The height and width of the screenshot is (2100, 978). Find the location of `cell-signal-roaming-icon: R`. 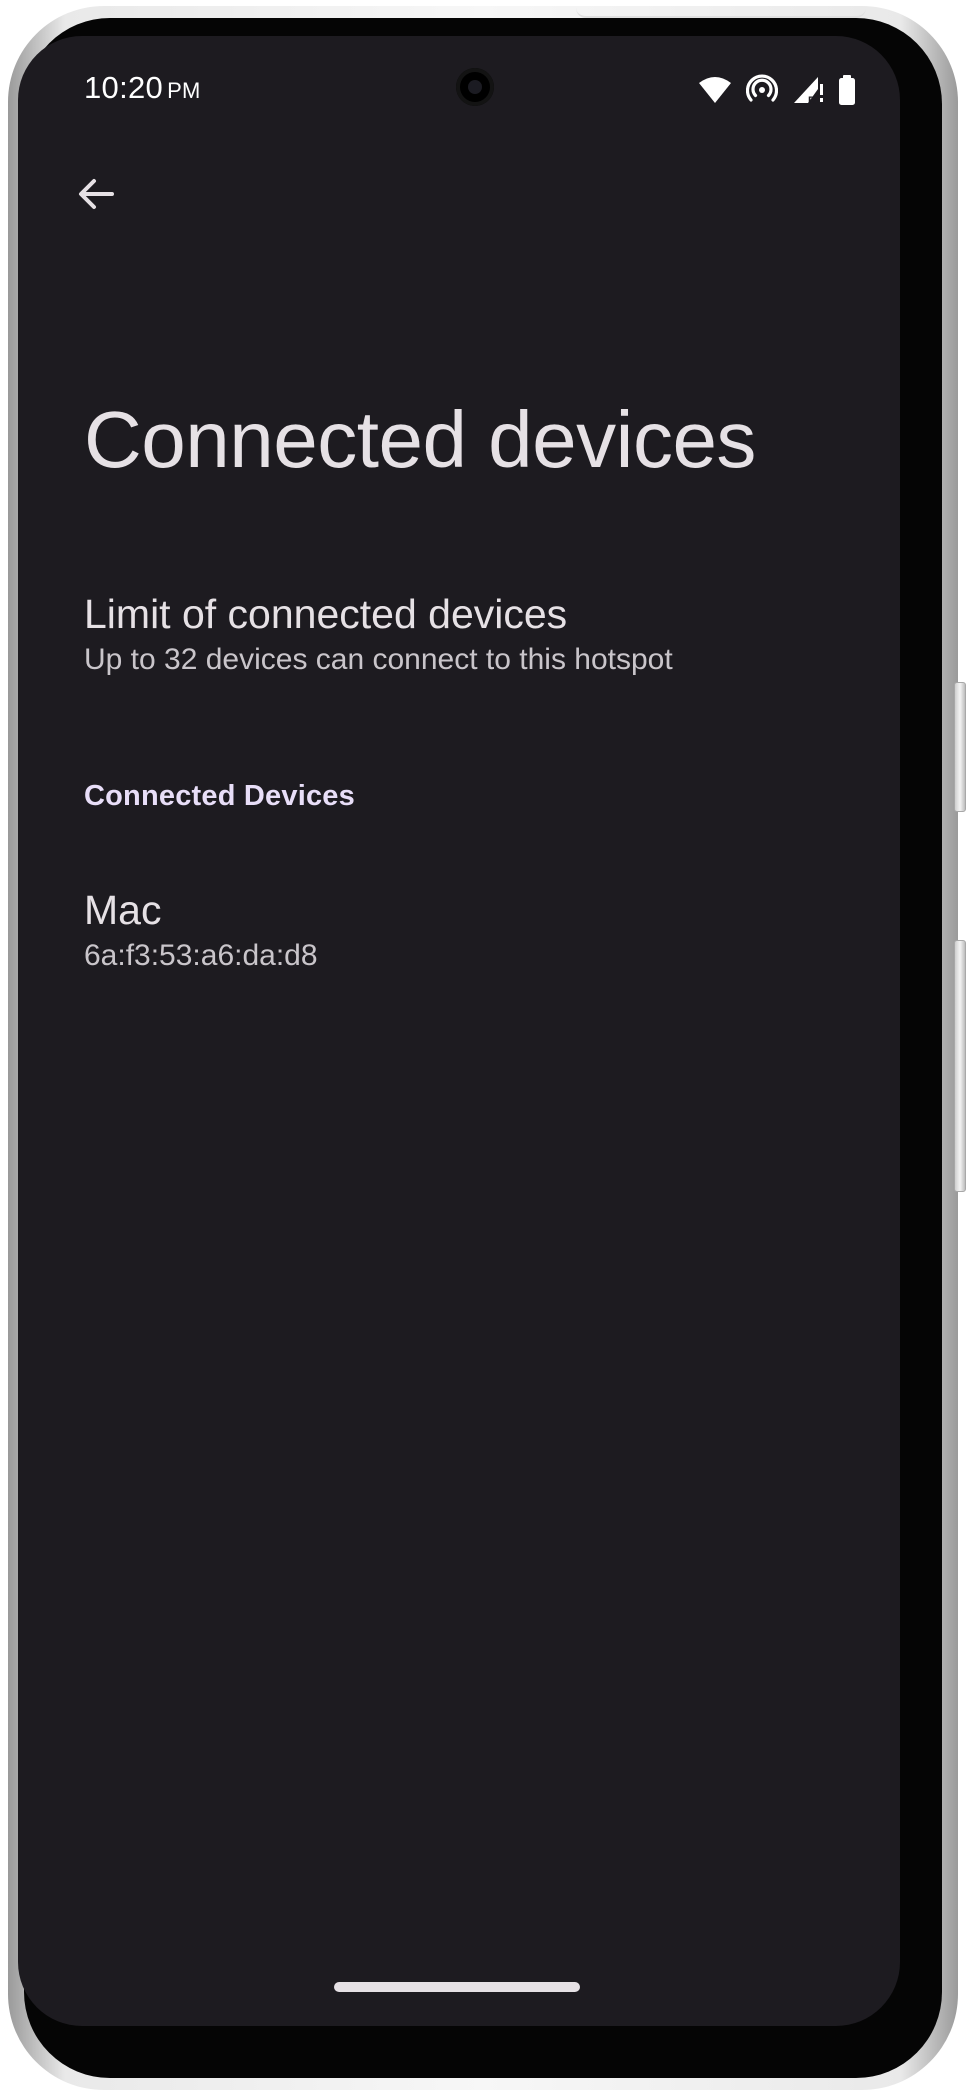

cell-signal-roaming-icon: R is located at coordinates (808, 90).